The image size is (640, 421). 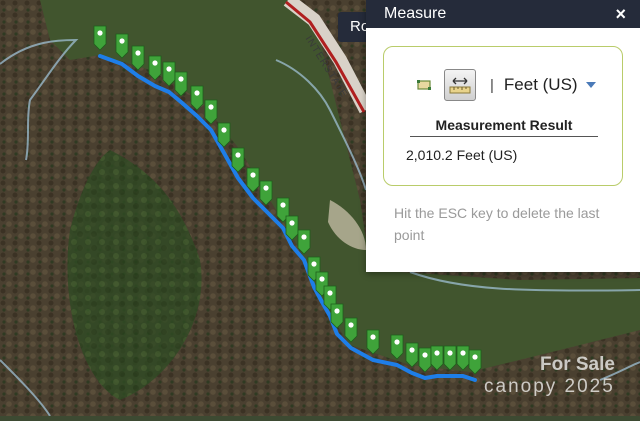 What do you see at coordinates (460, 85) in the screenshot?
I see `distance-measure-icon` at bounding box center [460, 85].